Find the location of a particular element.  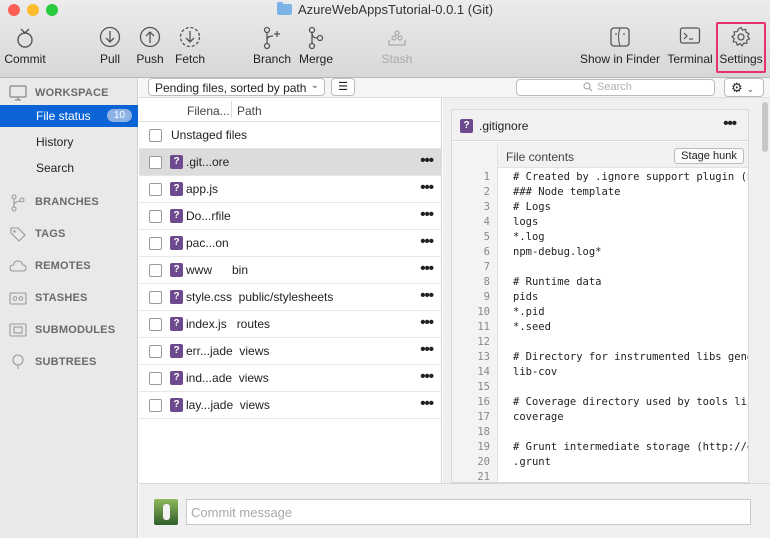

search-input: Search is located at coordinates (615, 87).